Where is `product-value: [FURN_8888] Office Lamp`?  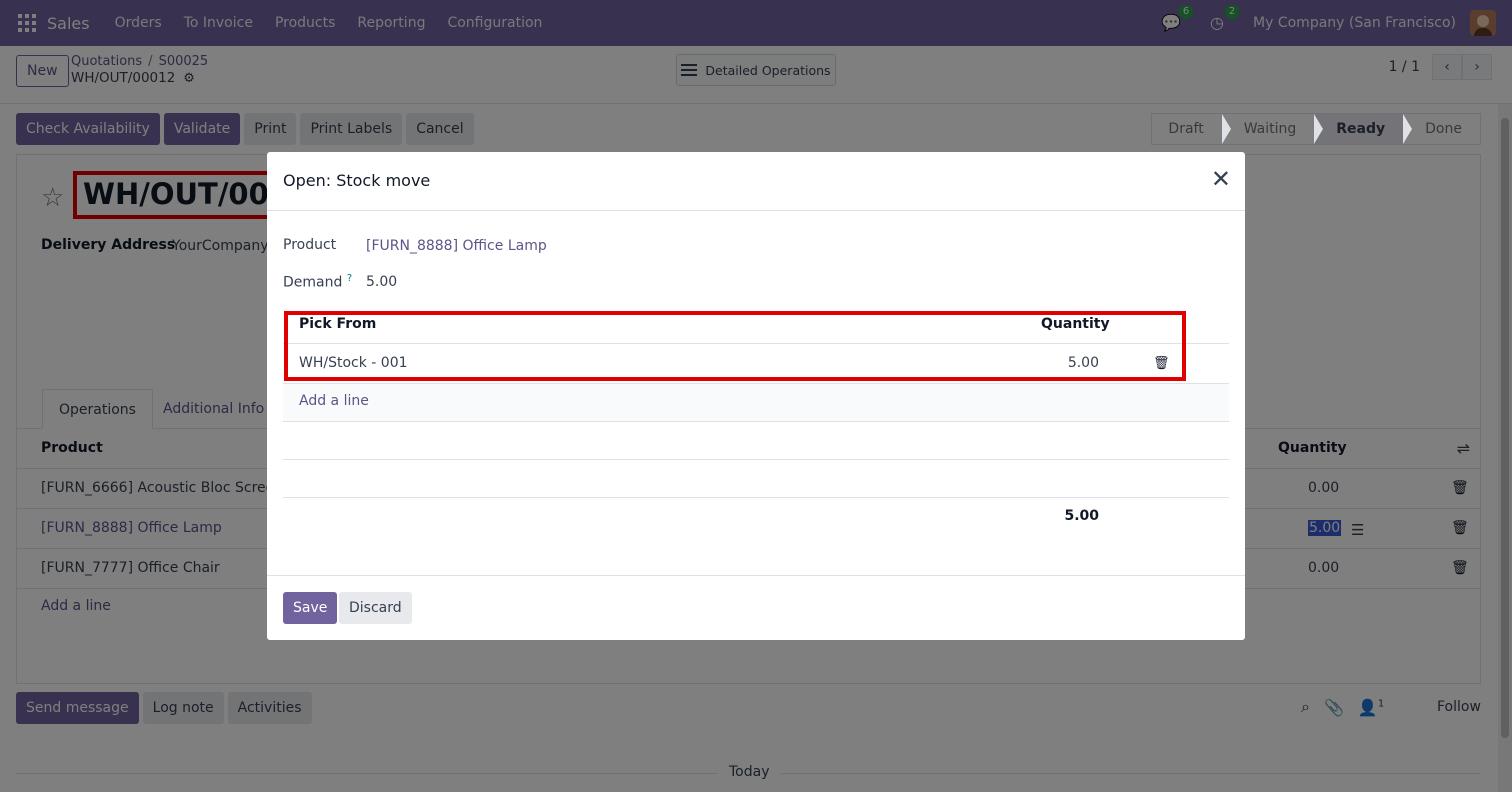 product-value: [FURN_8888] Office Lamp is located at coordinates (456, 246).